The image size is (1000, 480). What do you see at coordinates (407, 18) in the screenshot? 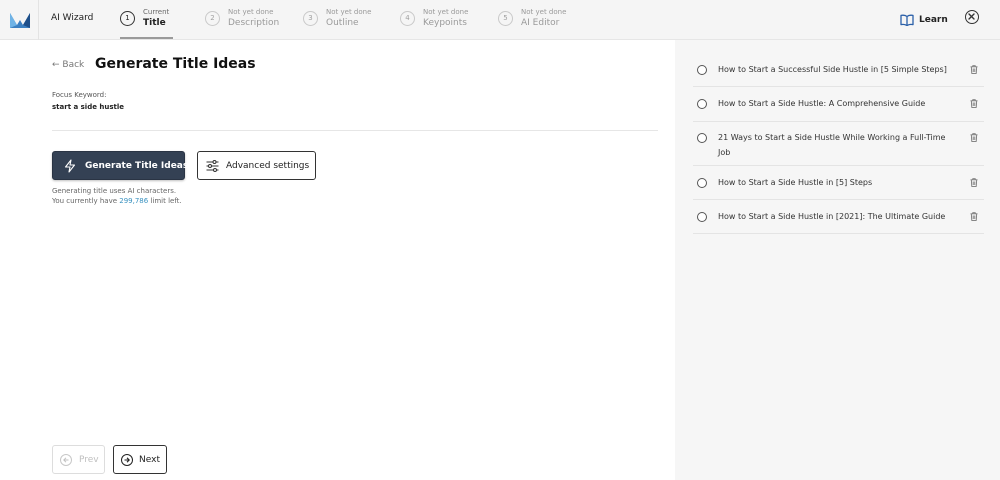
I see `step-number: 4` at bounding box center [407, 18].